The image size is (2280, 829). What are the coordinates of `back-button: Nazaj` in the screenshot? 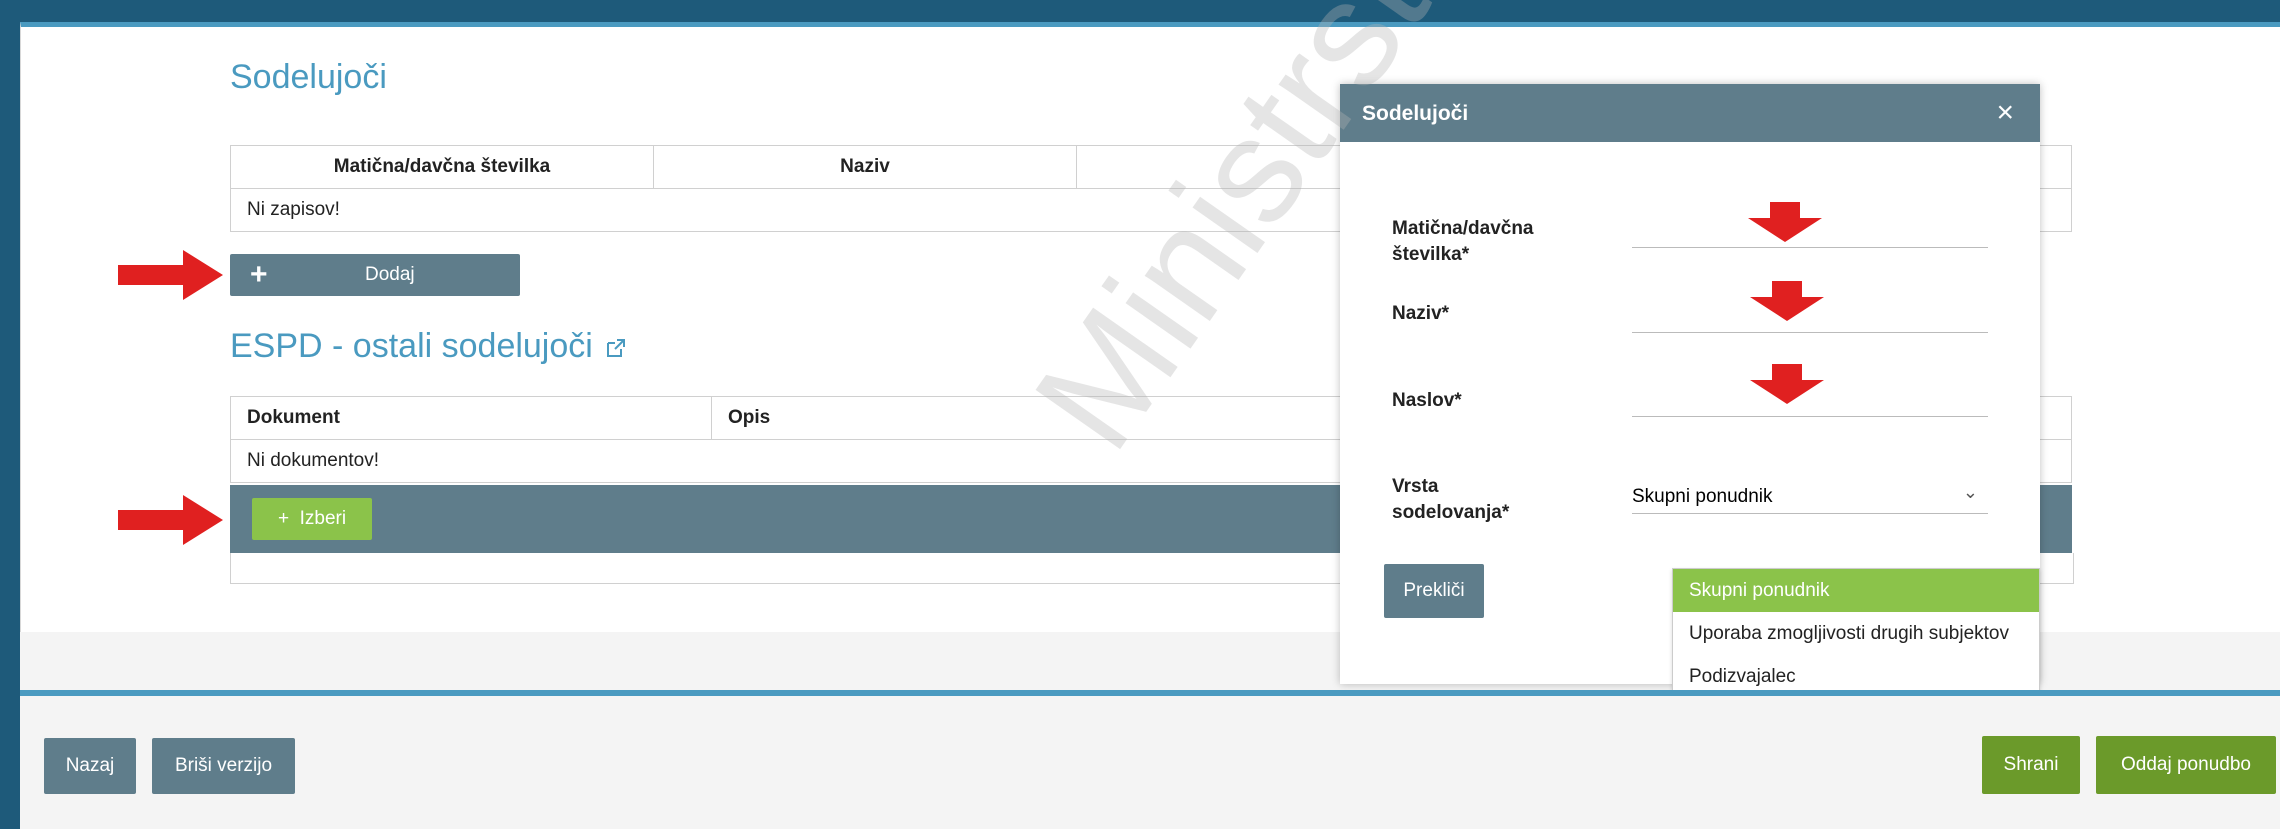 It's located at (90, 766).